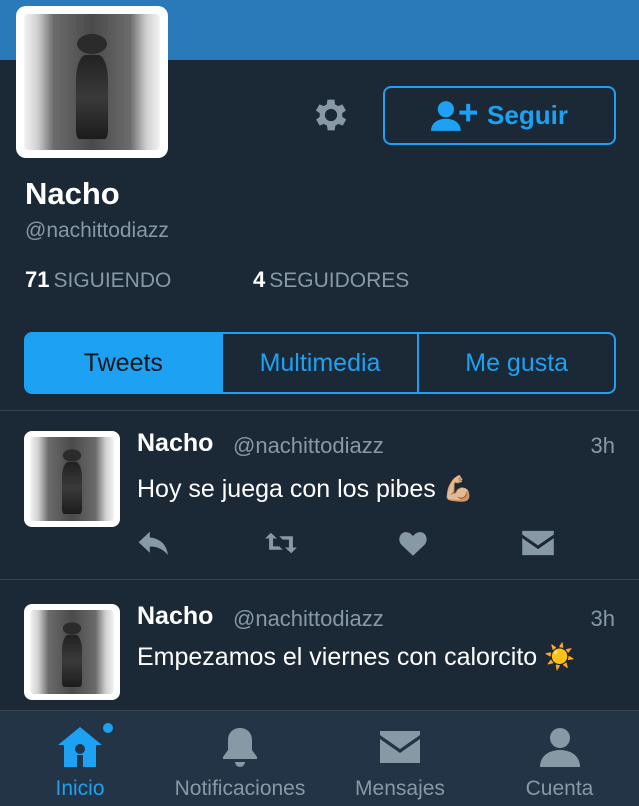  I want to click on person-icon, so click(560, 747).